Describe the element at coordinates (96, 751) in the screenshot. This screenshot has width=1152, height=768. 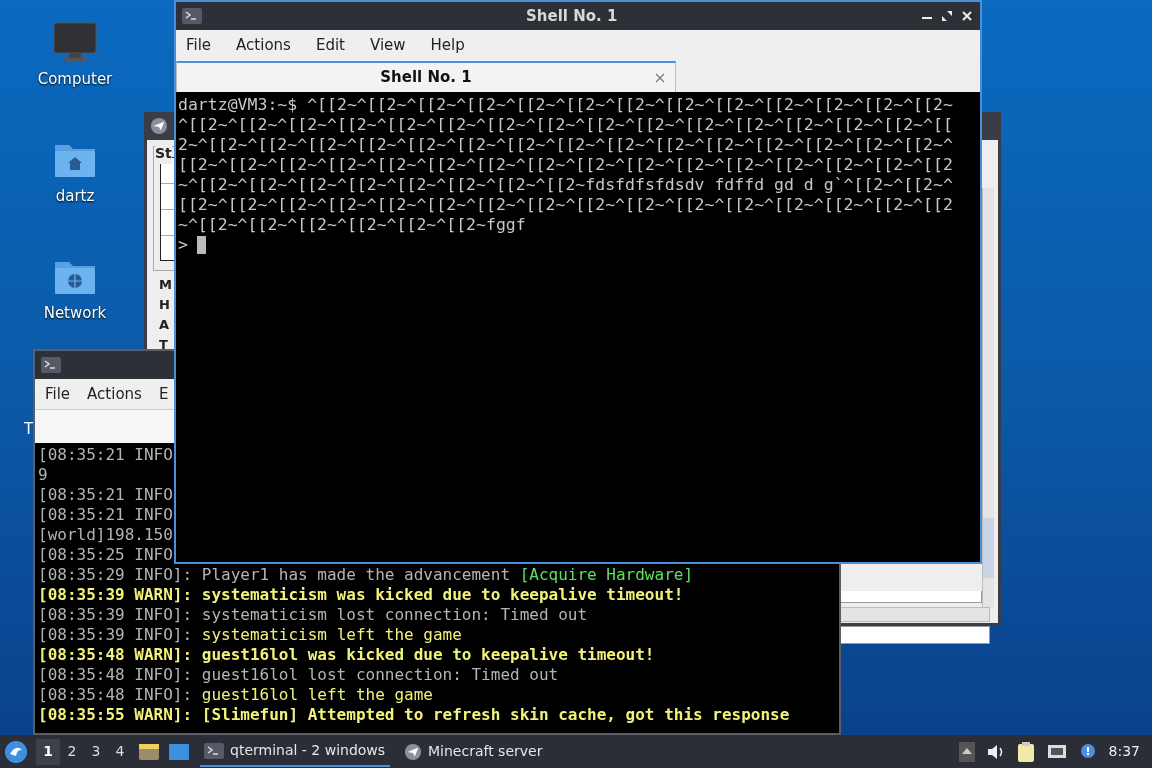
I see `workspace-button: 3` at that location.